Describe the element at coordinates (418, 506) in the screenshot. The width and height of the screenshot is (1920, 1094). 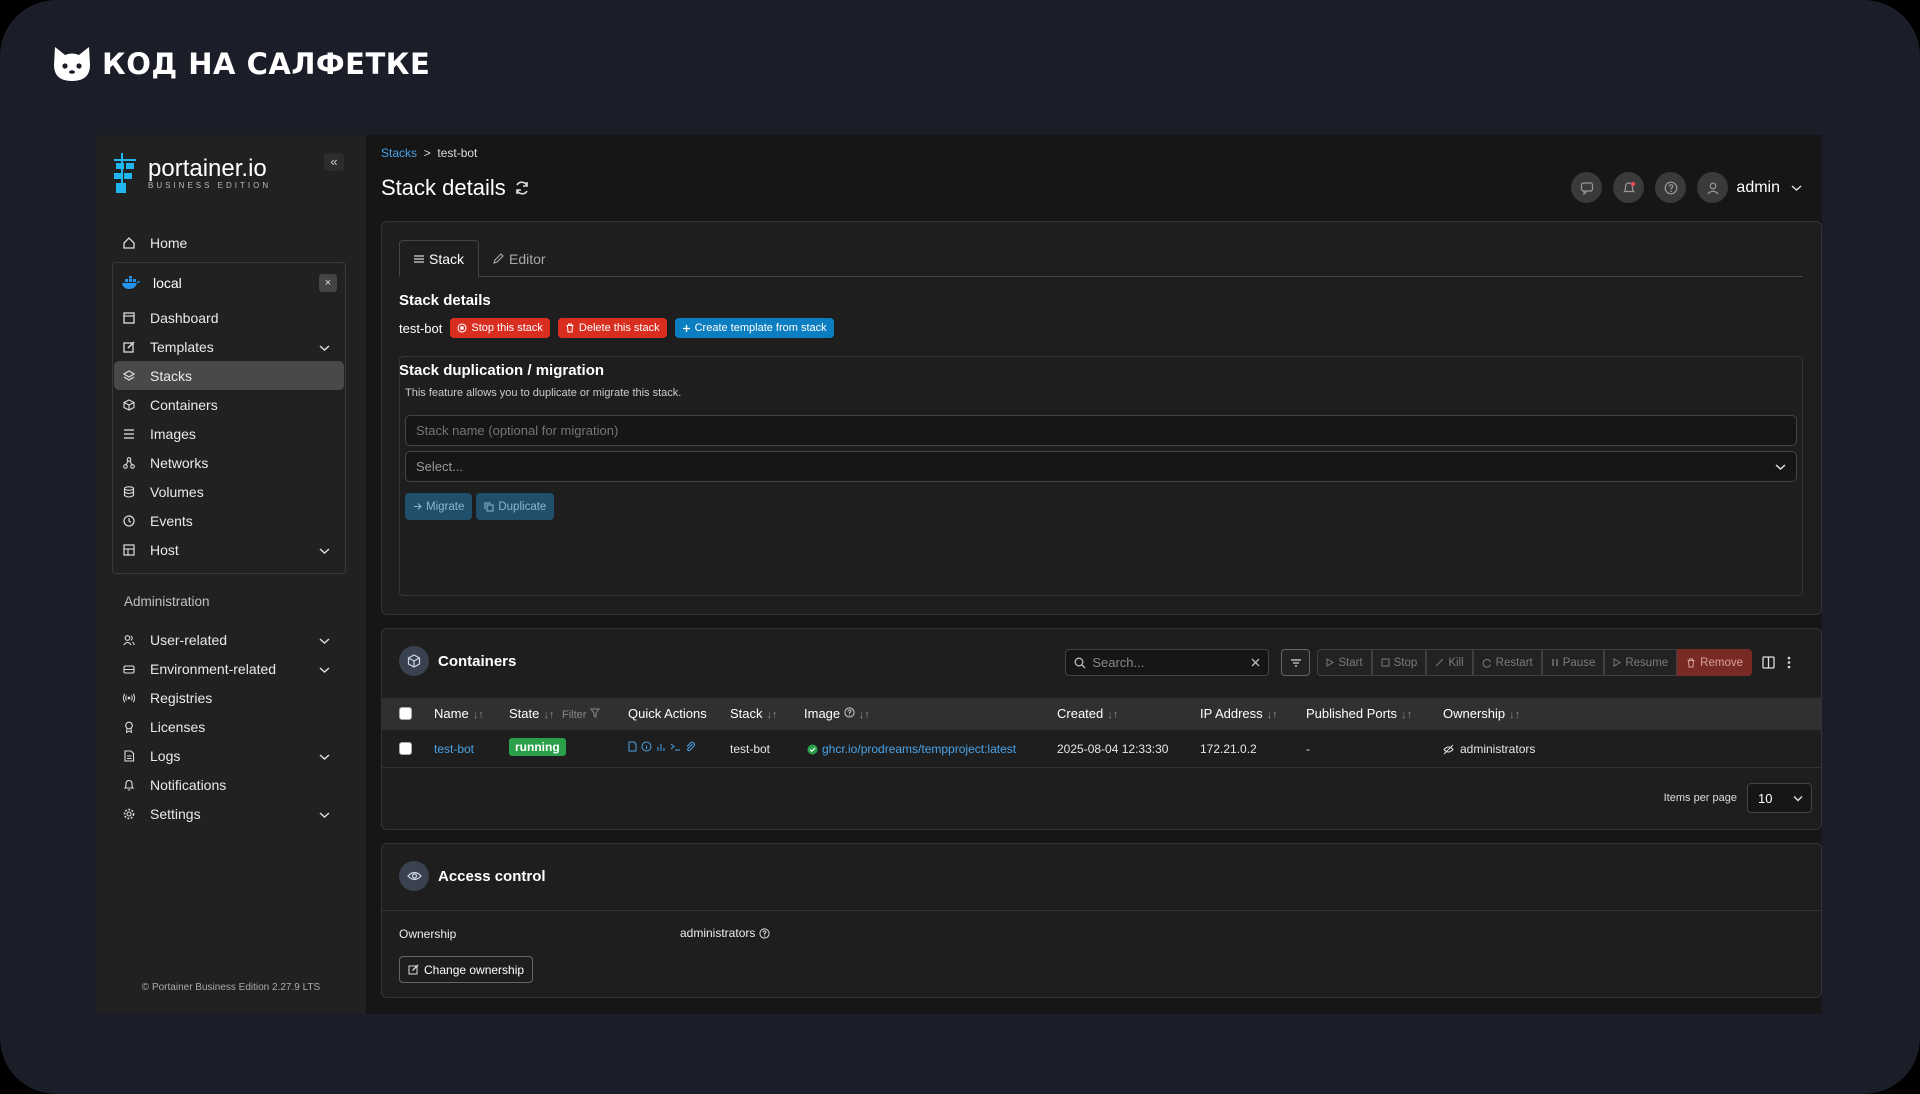
I see `arrow-right-icon` at that location.